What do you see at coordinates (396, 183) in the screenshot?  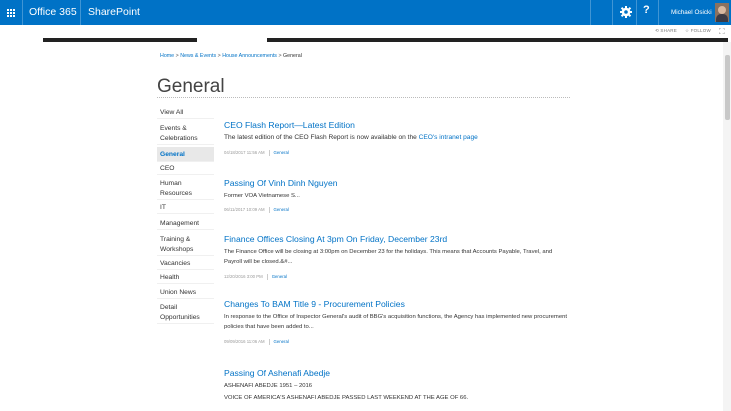 I see `post-title-link: Passing Of Vinh Dinh Nguyen` at bounding box center [396, 183].